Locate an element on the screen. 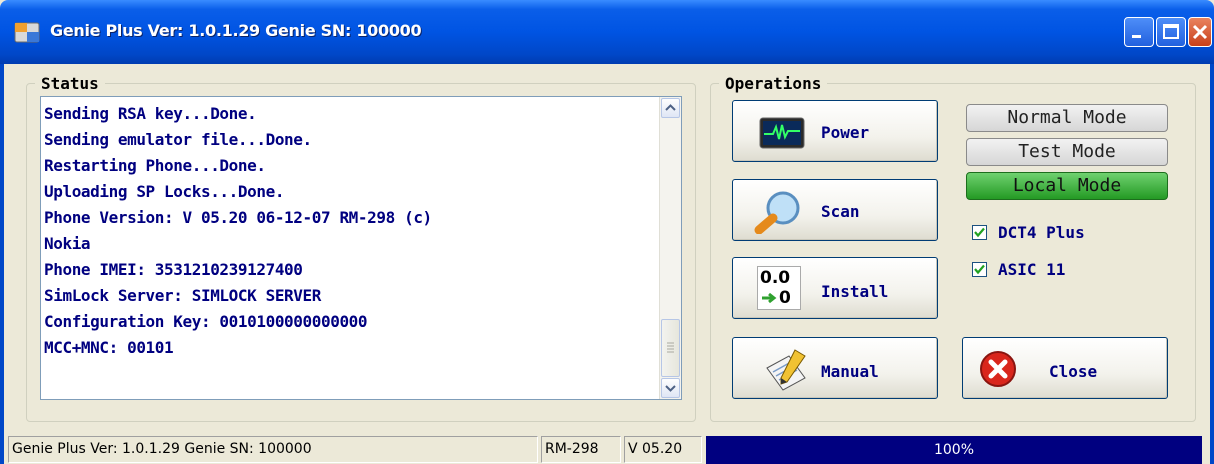 Image resolution: width=1214 pixels, height=464 pixels. app-icon is located at coordinates (27, 32).